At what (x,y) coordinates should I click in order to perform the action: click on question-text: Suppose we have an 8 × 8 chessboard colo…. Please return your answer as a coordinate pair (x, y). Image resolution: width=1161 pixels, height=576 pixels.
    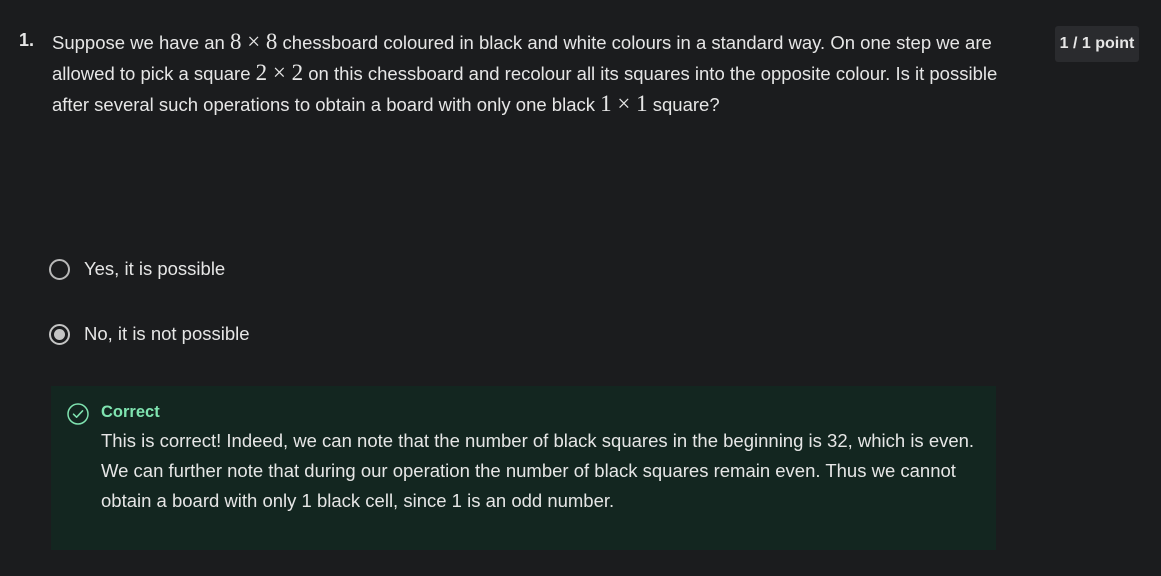
    Looking at the image, I should click on (532, 73).